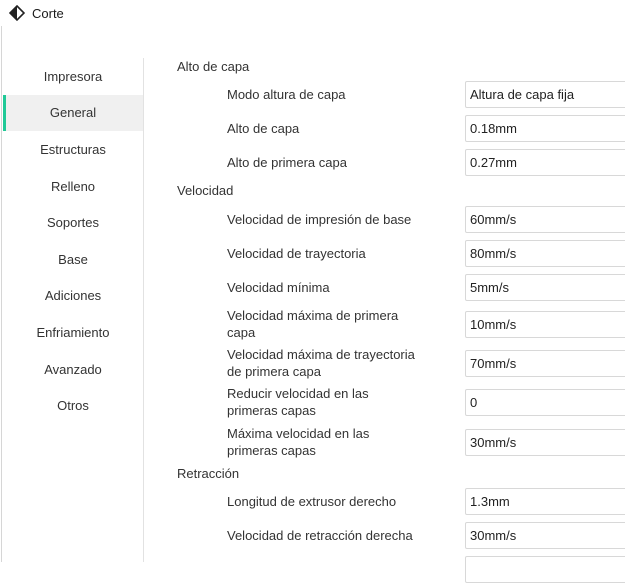 The height and width of the screenshot is (583, 625). Describe the element at coordinates (545, 569) in the screenshot. I see `next-setting-input` at that location.